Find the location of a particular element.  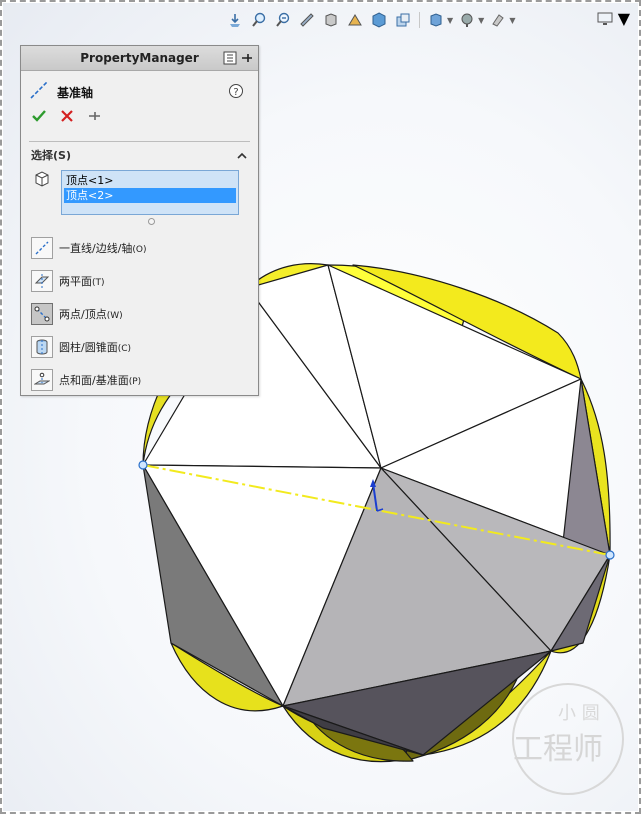

pin-icon is located at coordinates (247, 59).